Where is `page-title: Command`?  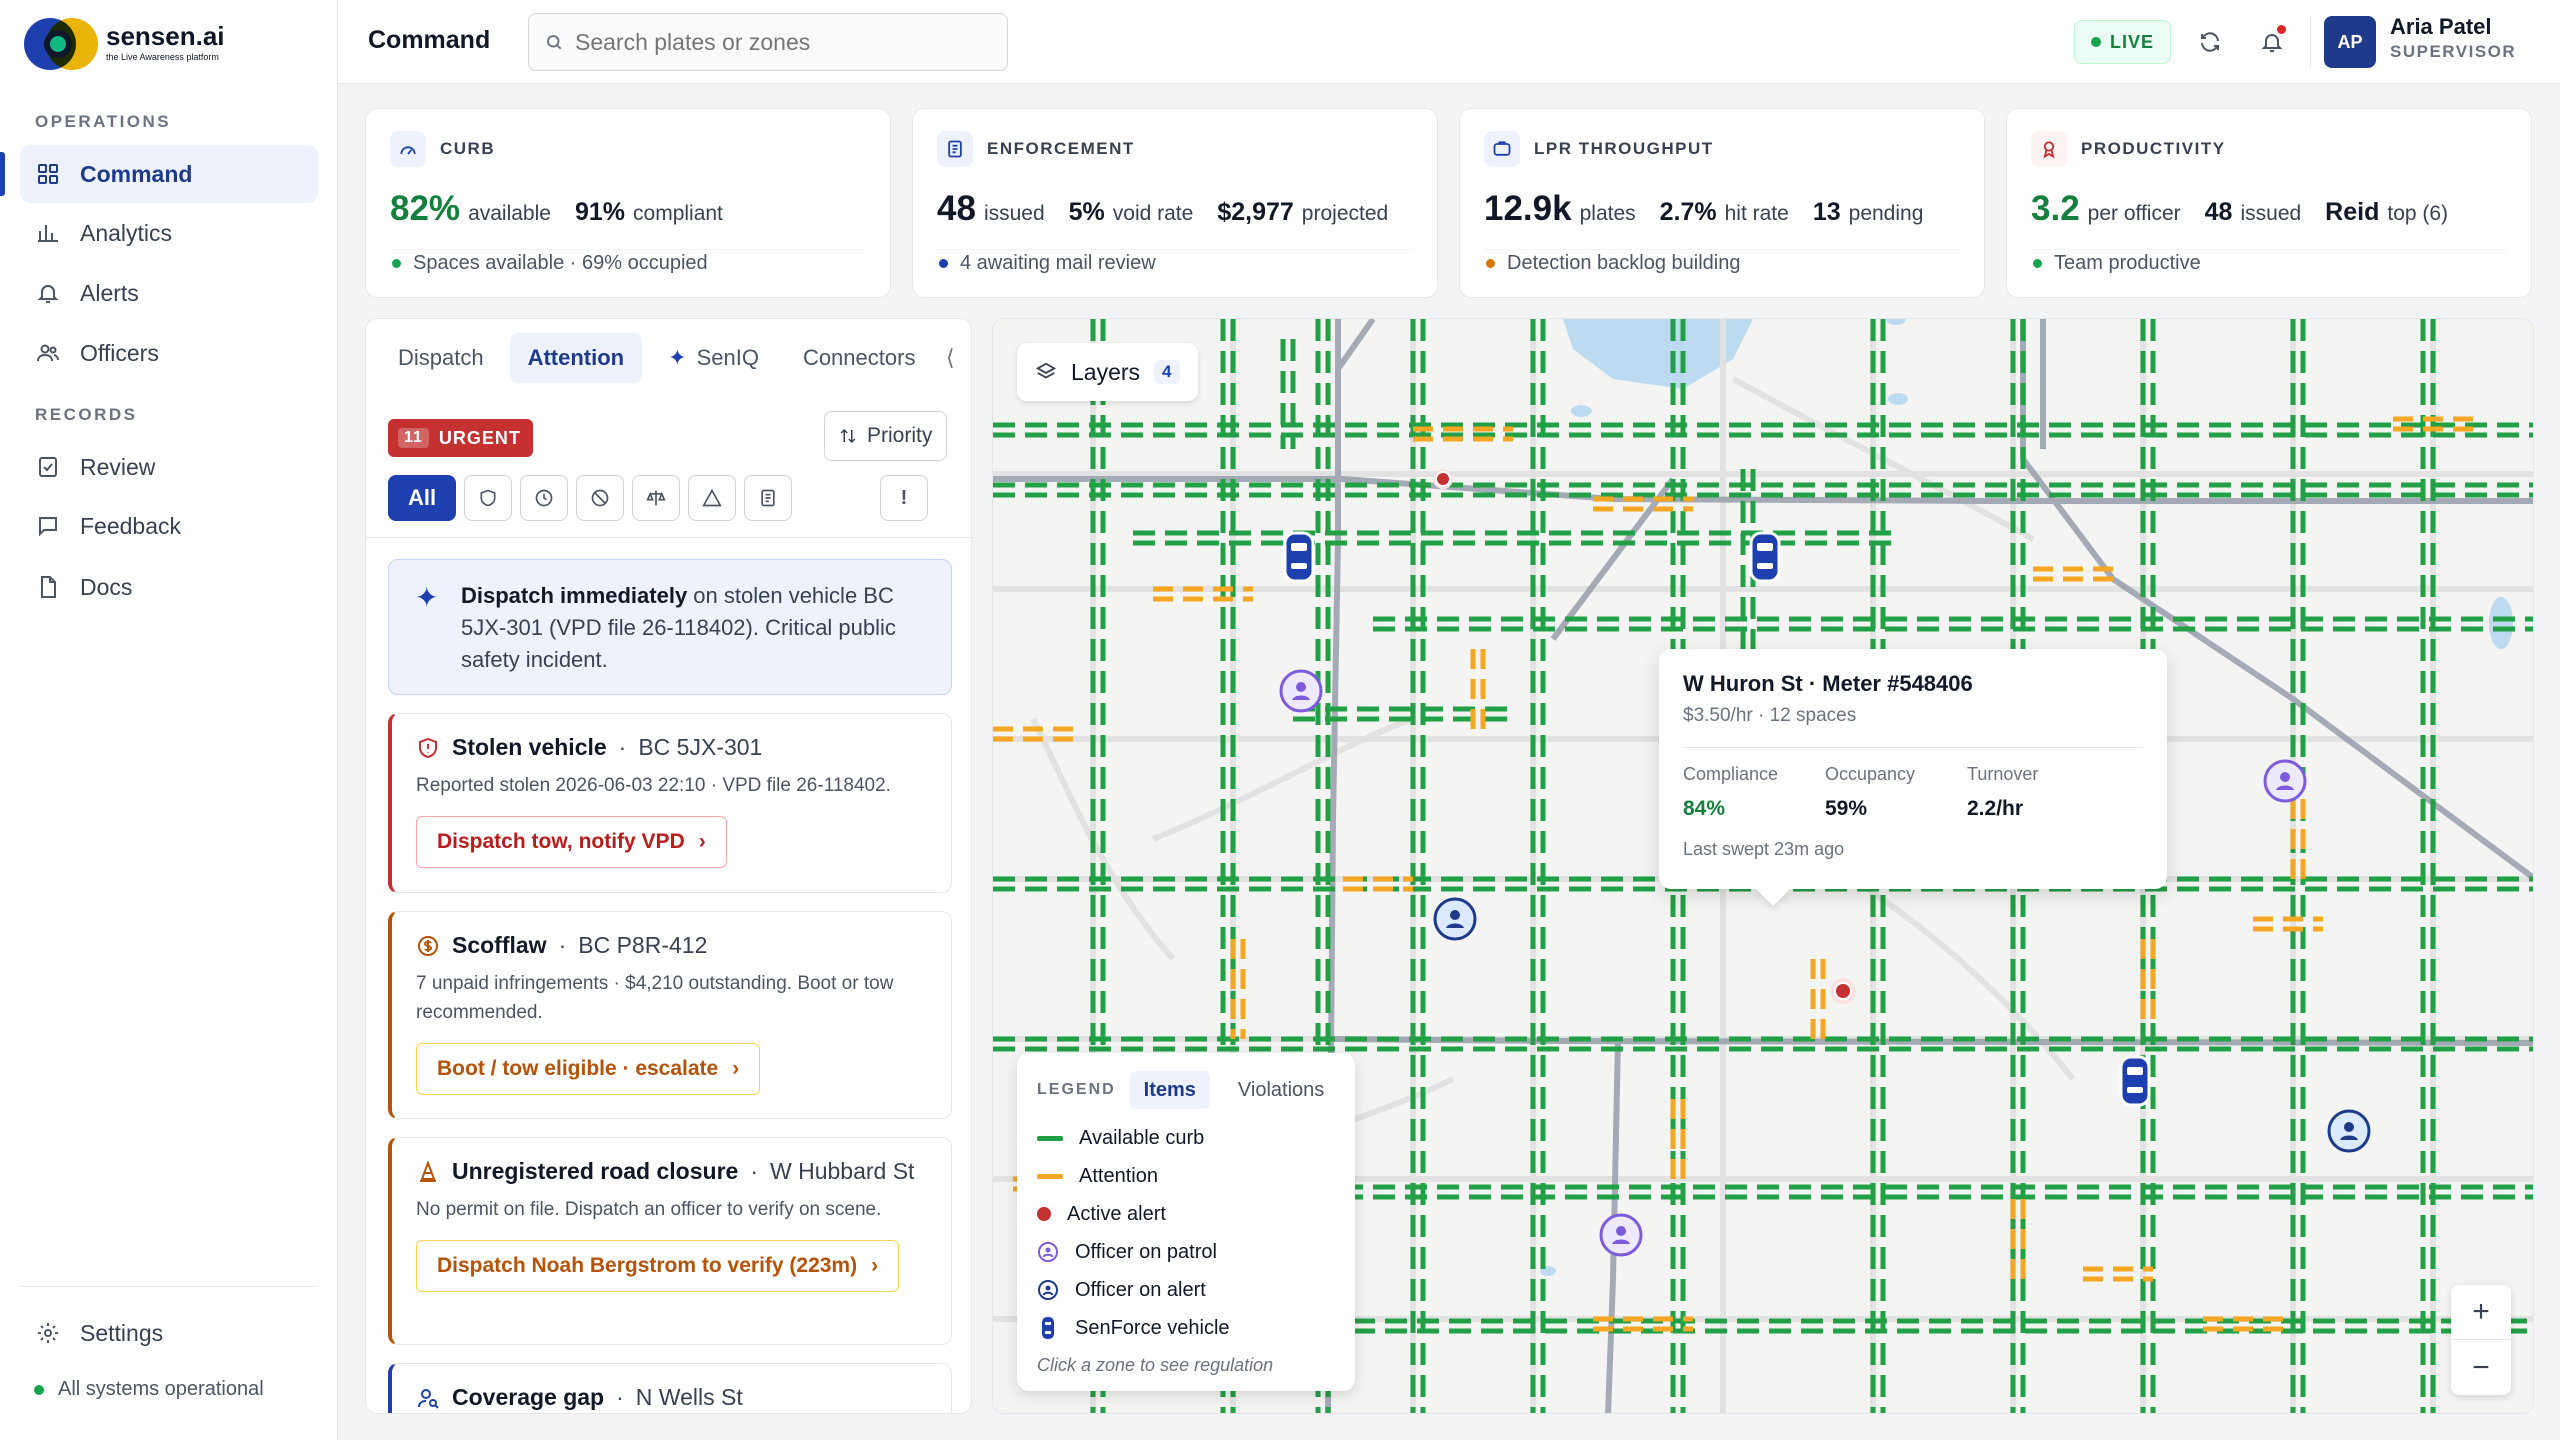
page-title: Command is located at coordinates (429, 40).